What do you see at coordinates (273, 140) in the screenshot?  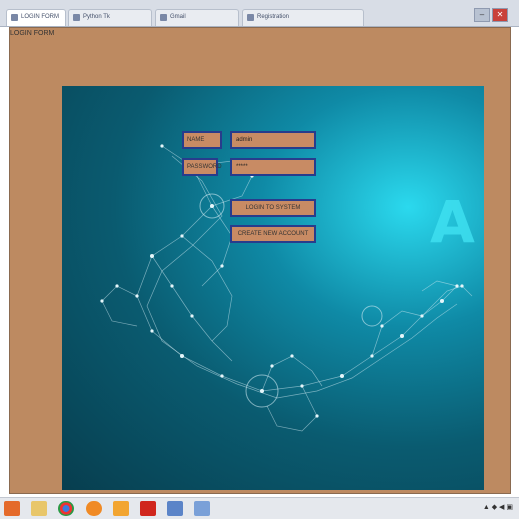 I see `name-input: admin` at bounding box center [273, 140].